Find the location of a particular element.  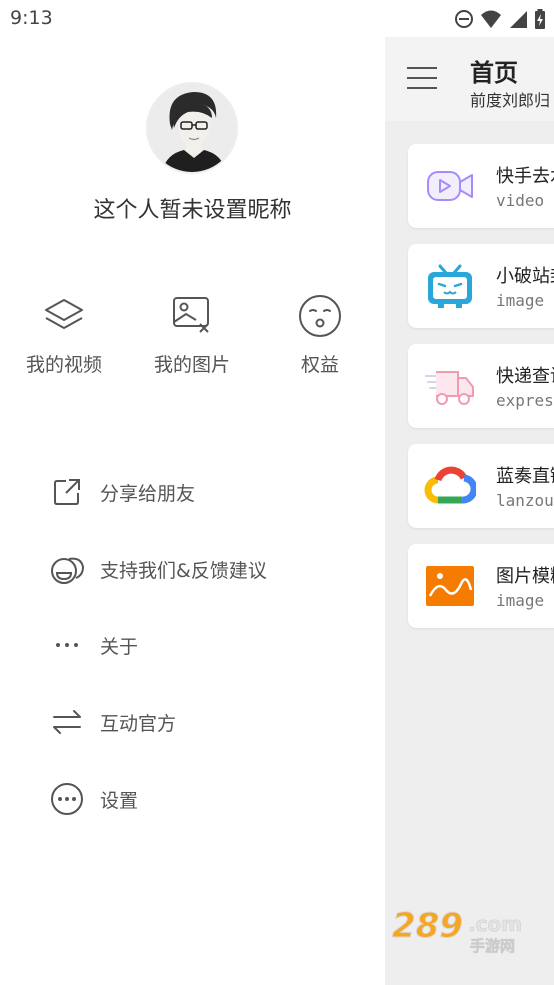

tool-card-sub: express is located at coordinates (525, 400).